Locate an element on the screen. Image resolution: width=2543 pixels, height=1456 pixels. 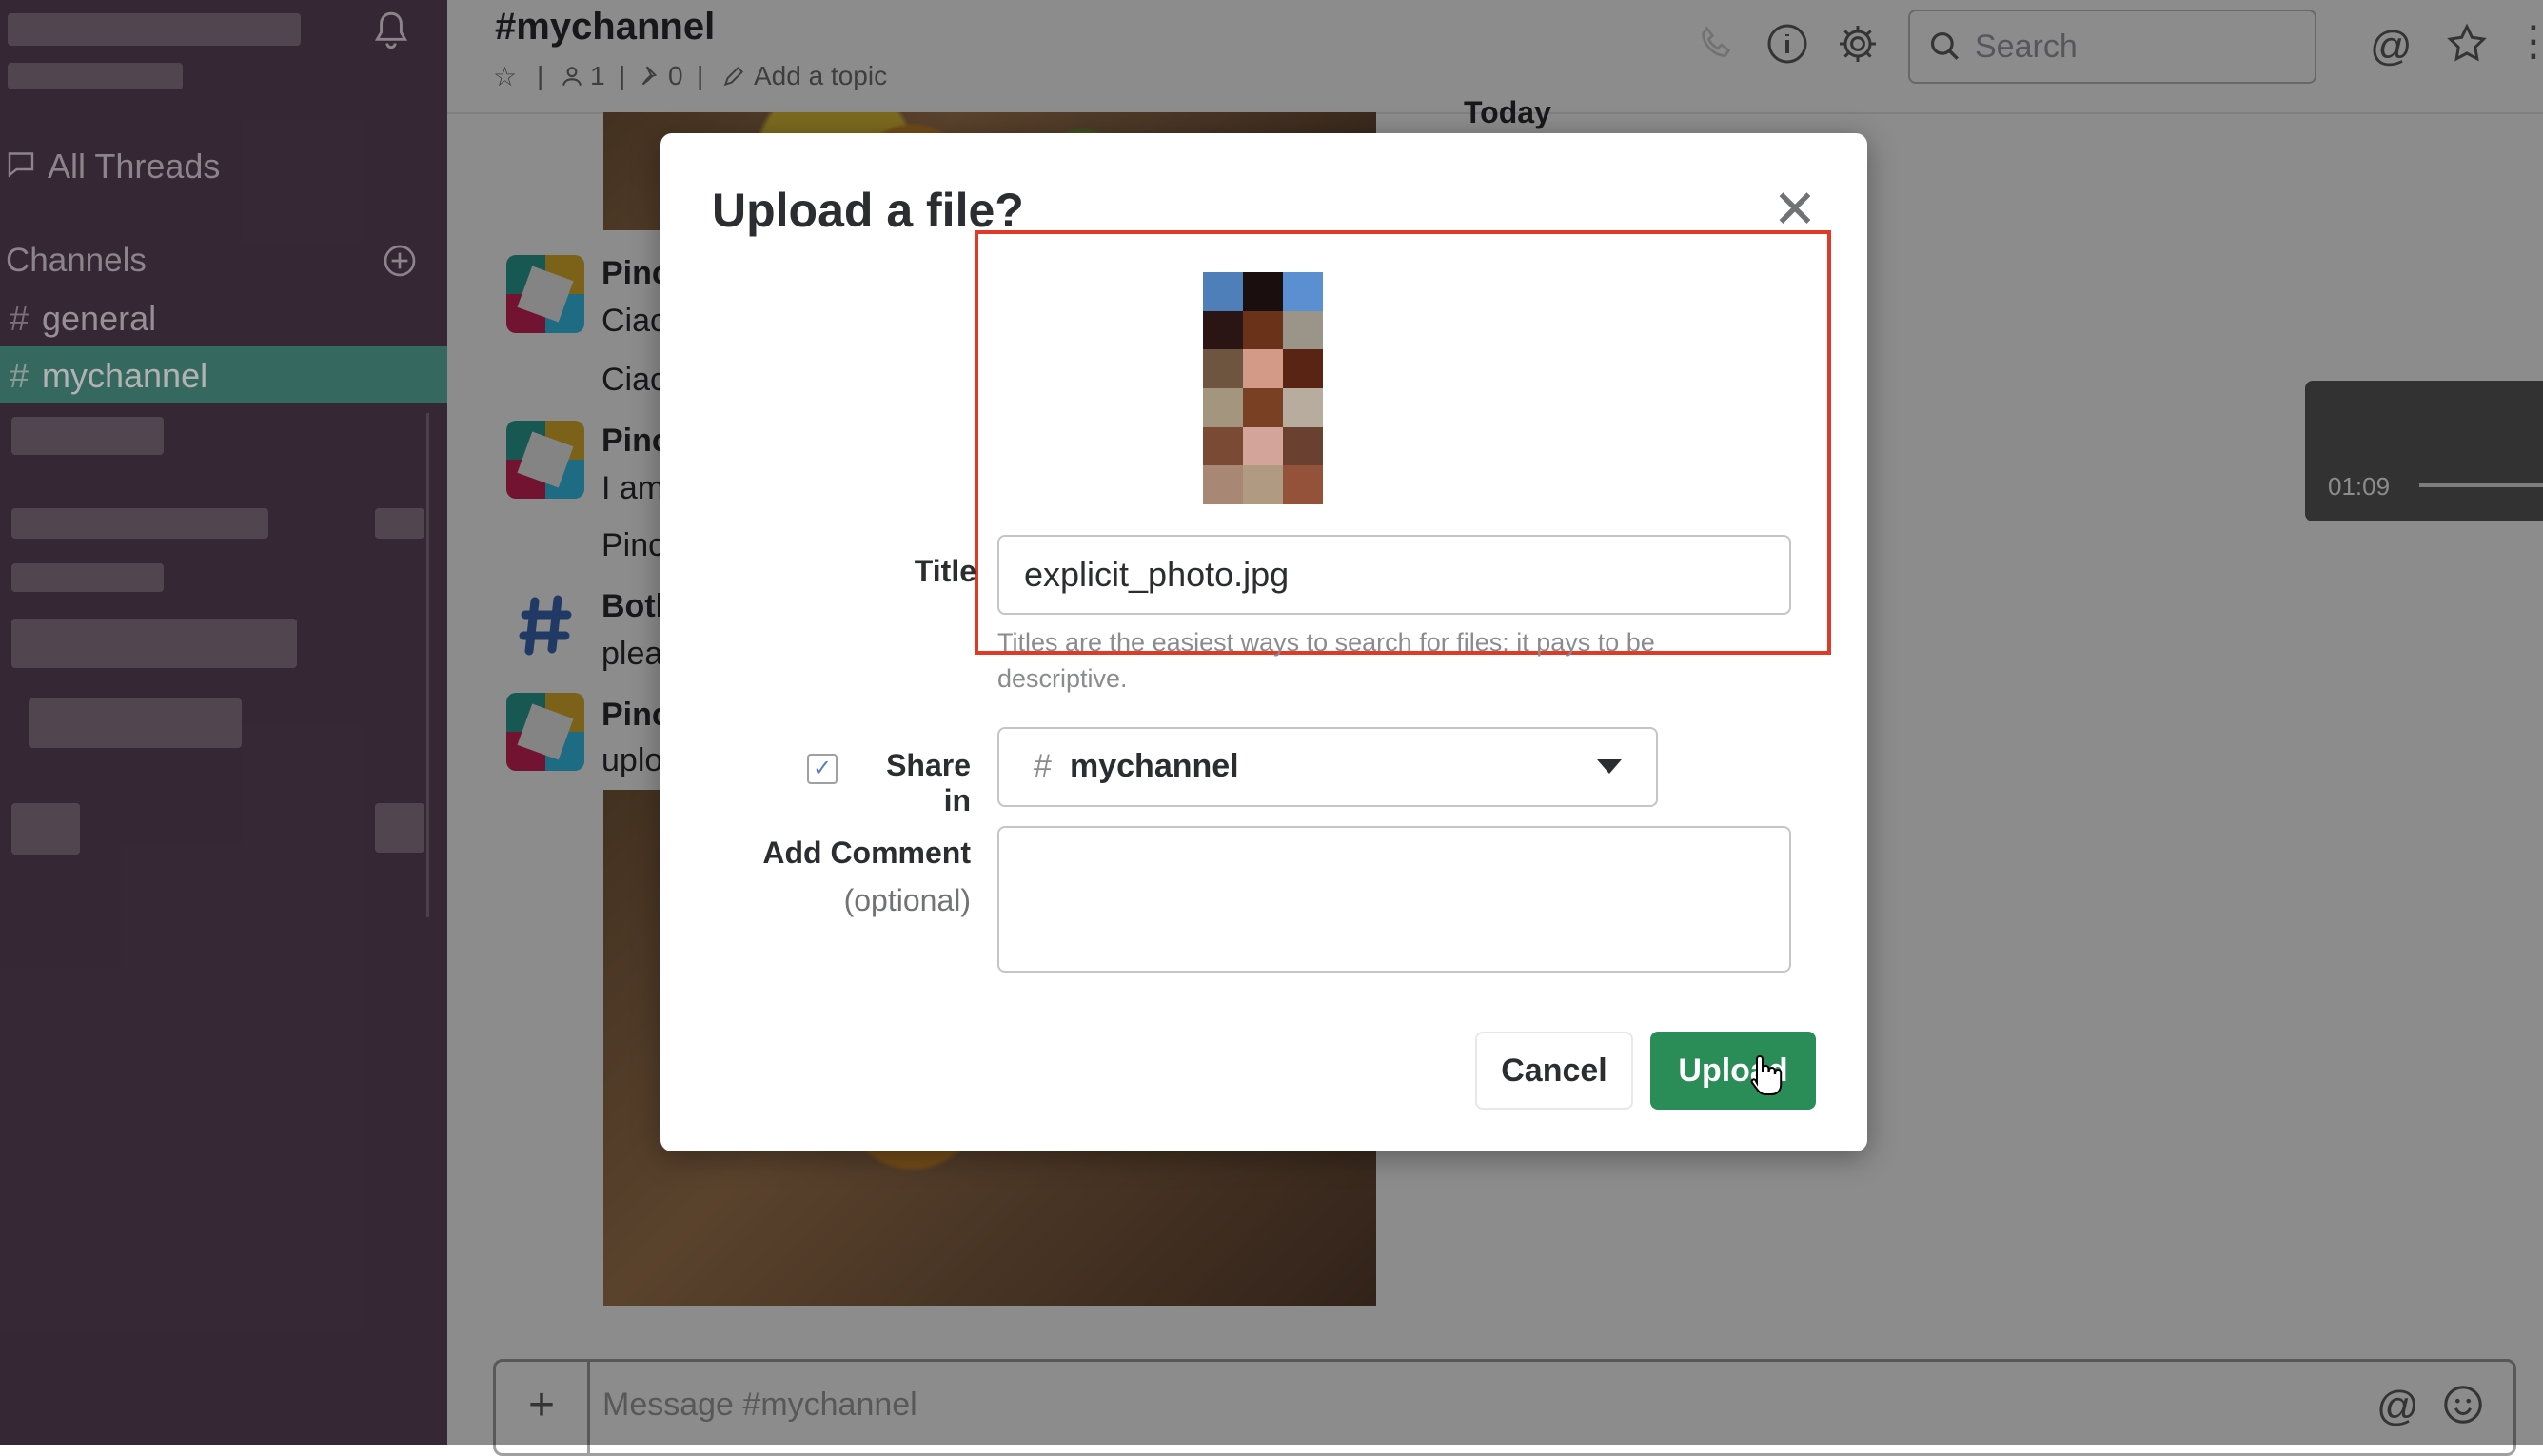
add-comment-label: Add Comment is located at coordinates (866, 853).